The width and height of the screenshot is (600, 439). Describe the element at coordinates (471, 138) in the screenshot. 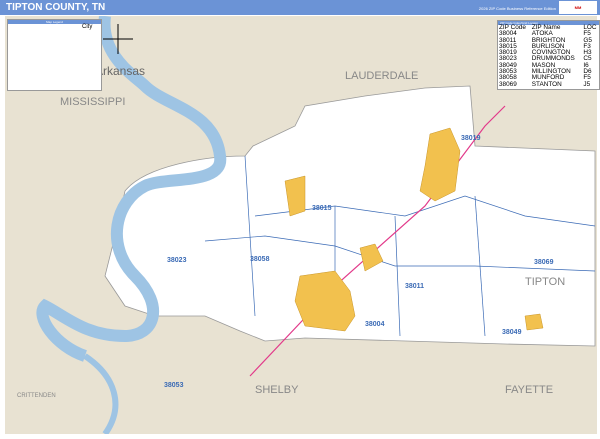

I see `zip-label: 38019` at that location.